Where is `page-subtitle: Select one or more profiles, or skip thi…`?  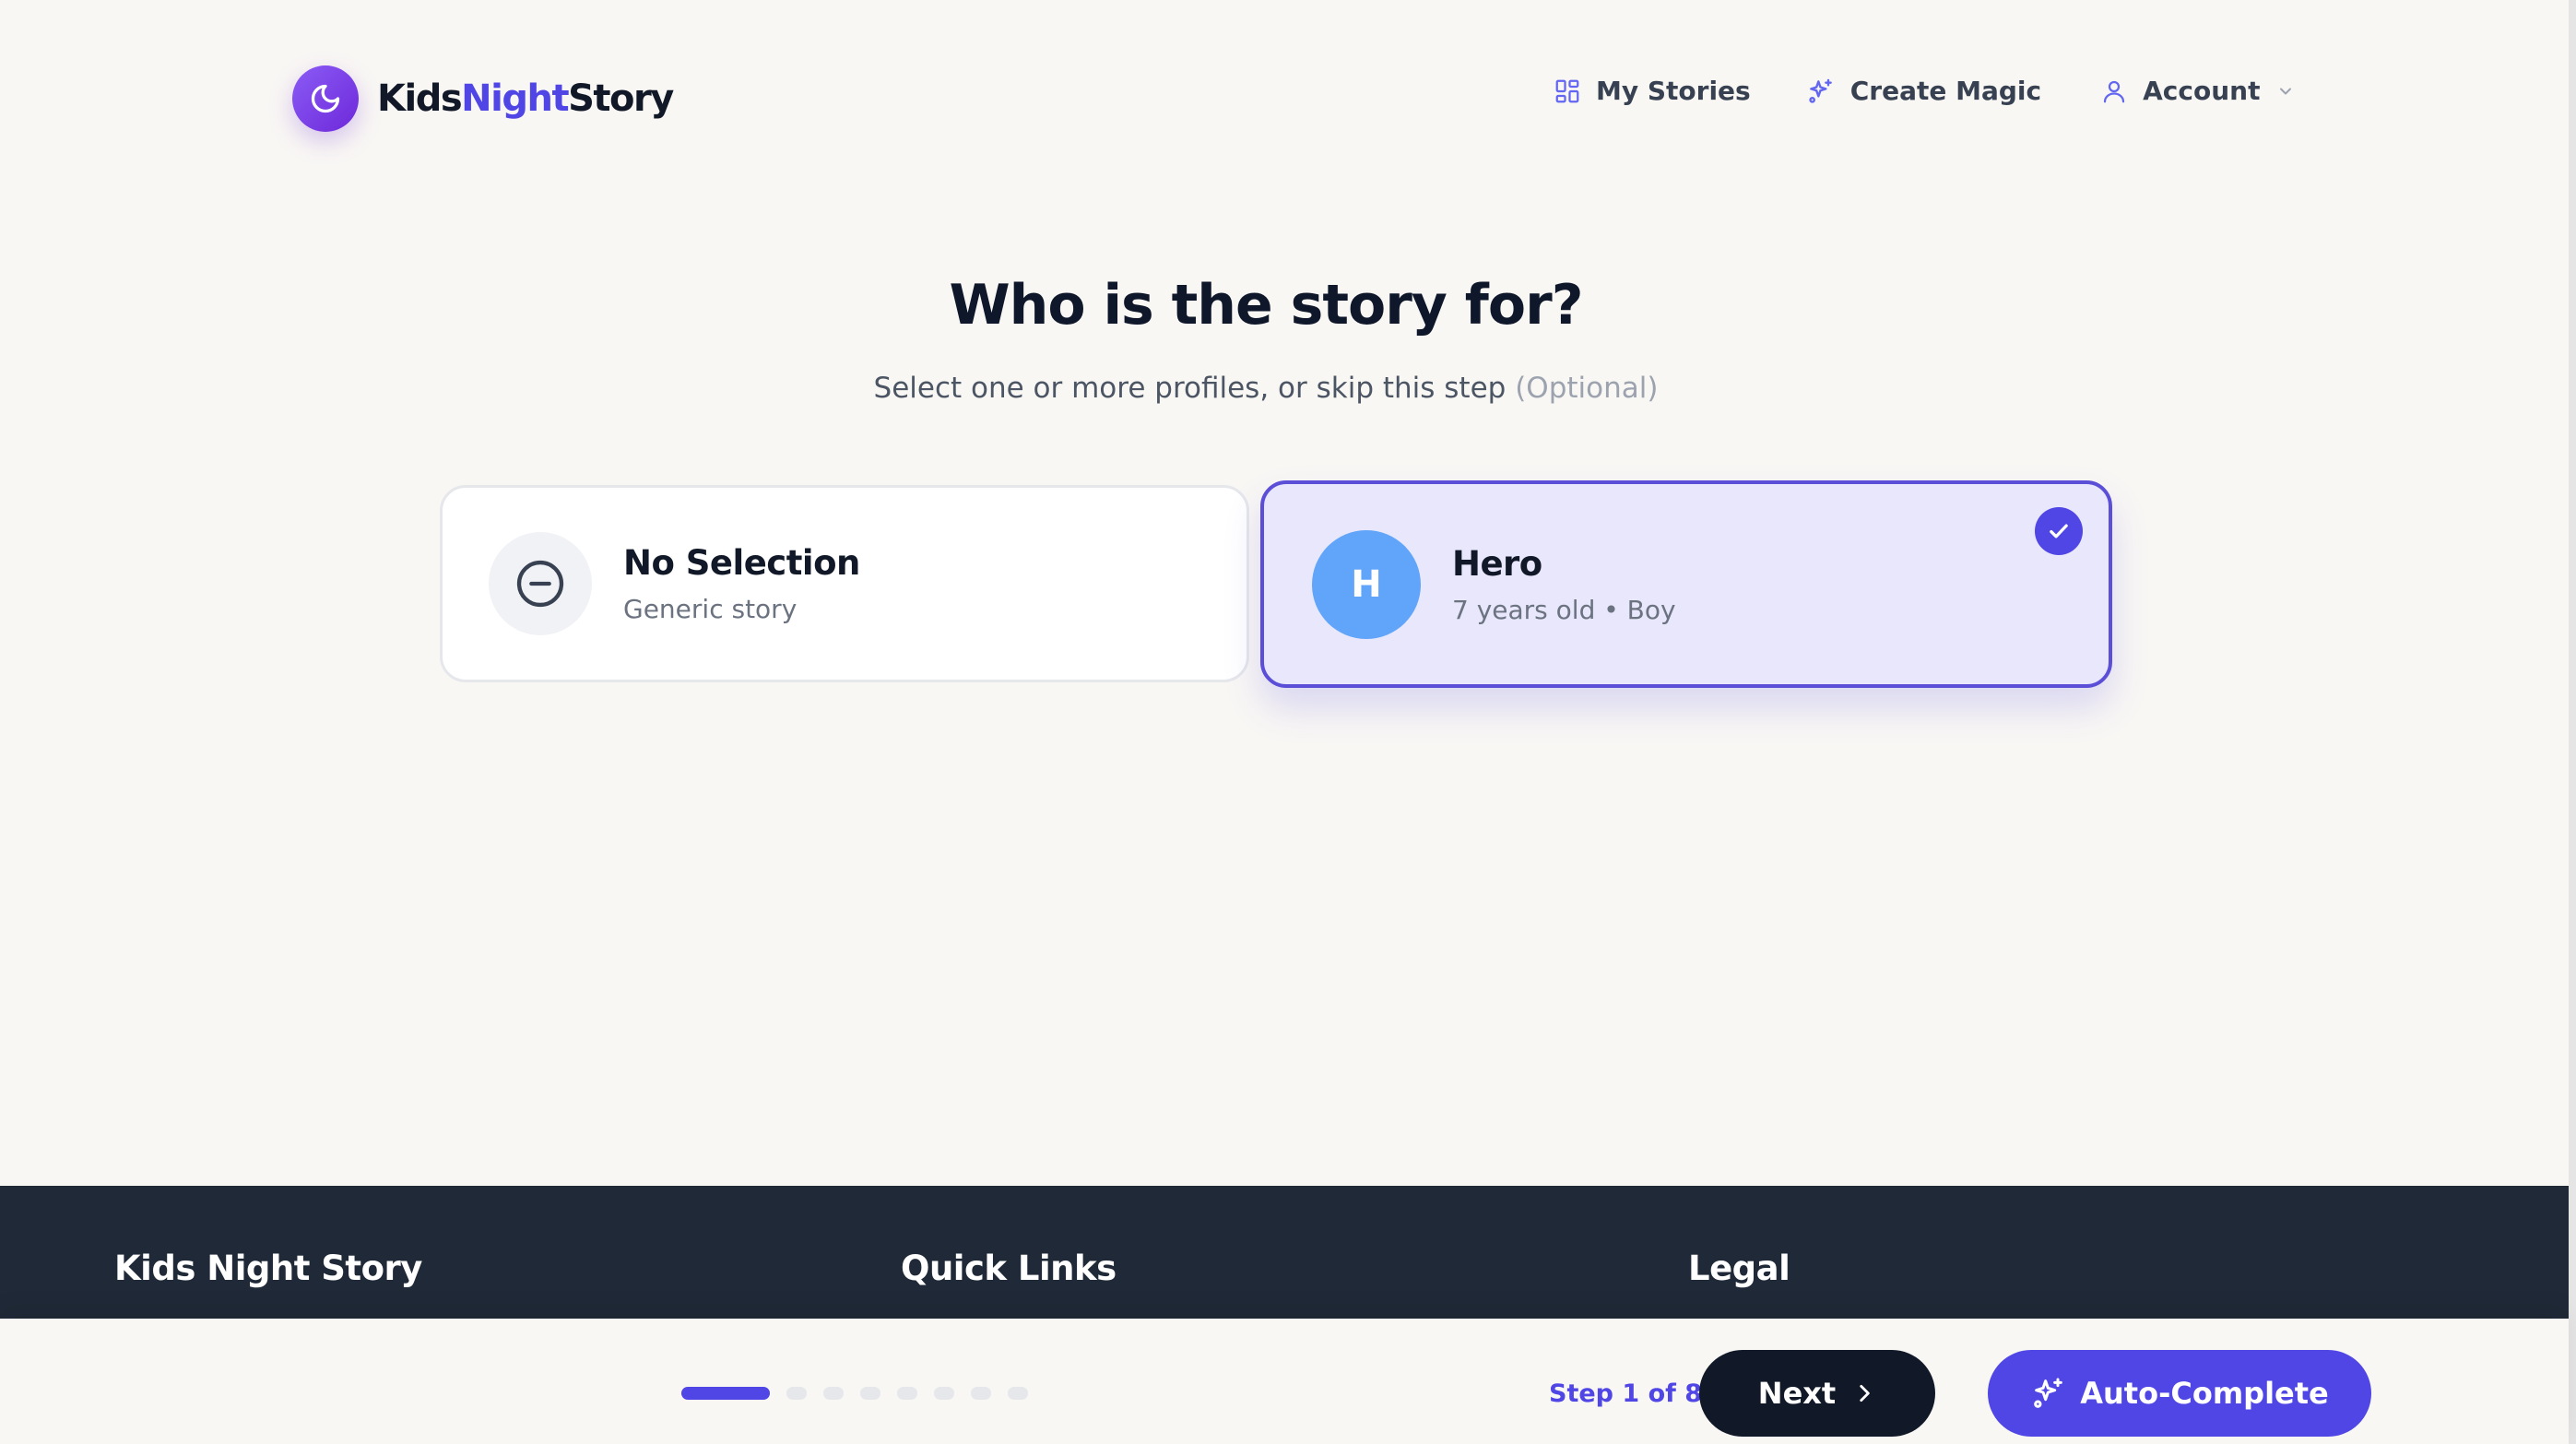 page-subtitle: Select one or more profiles, or skip thi… is located at coordinates (1266, 388).